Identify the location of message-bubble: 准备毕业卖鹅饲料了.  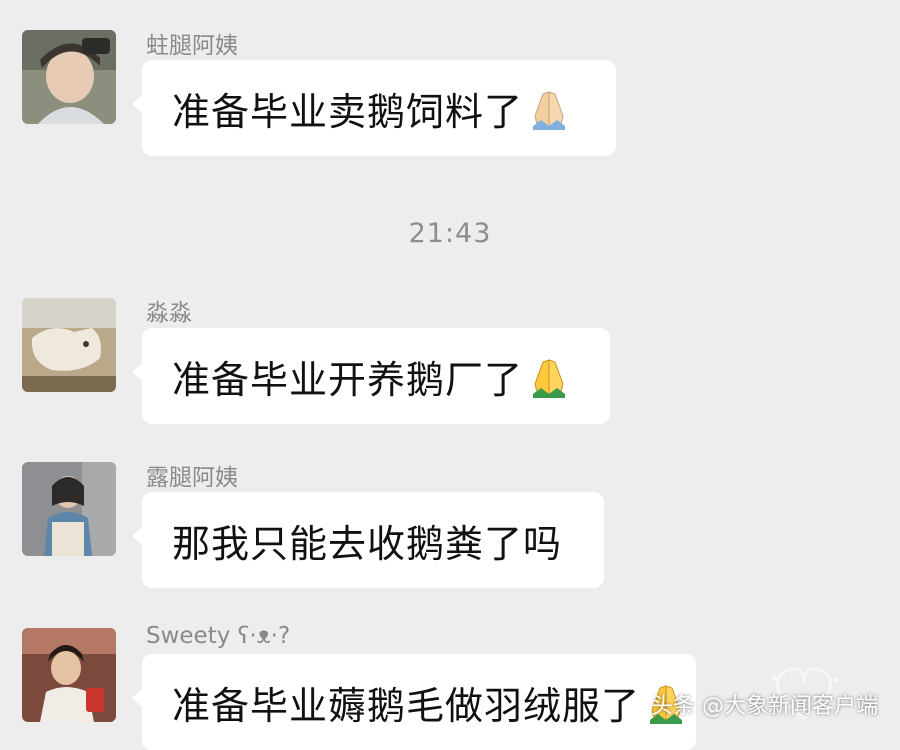
(374, 108).